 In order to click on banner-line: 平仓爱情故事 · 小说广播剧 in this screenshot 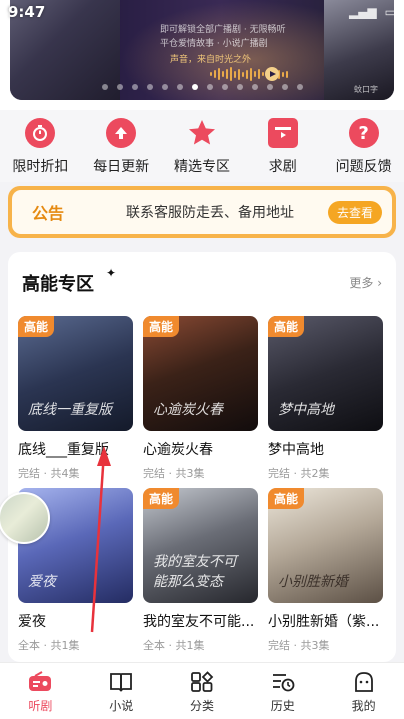, I will do `click(214, 44)`.